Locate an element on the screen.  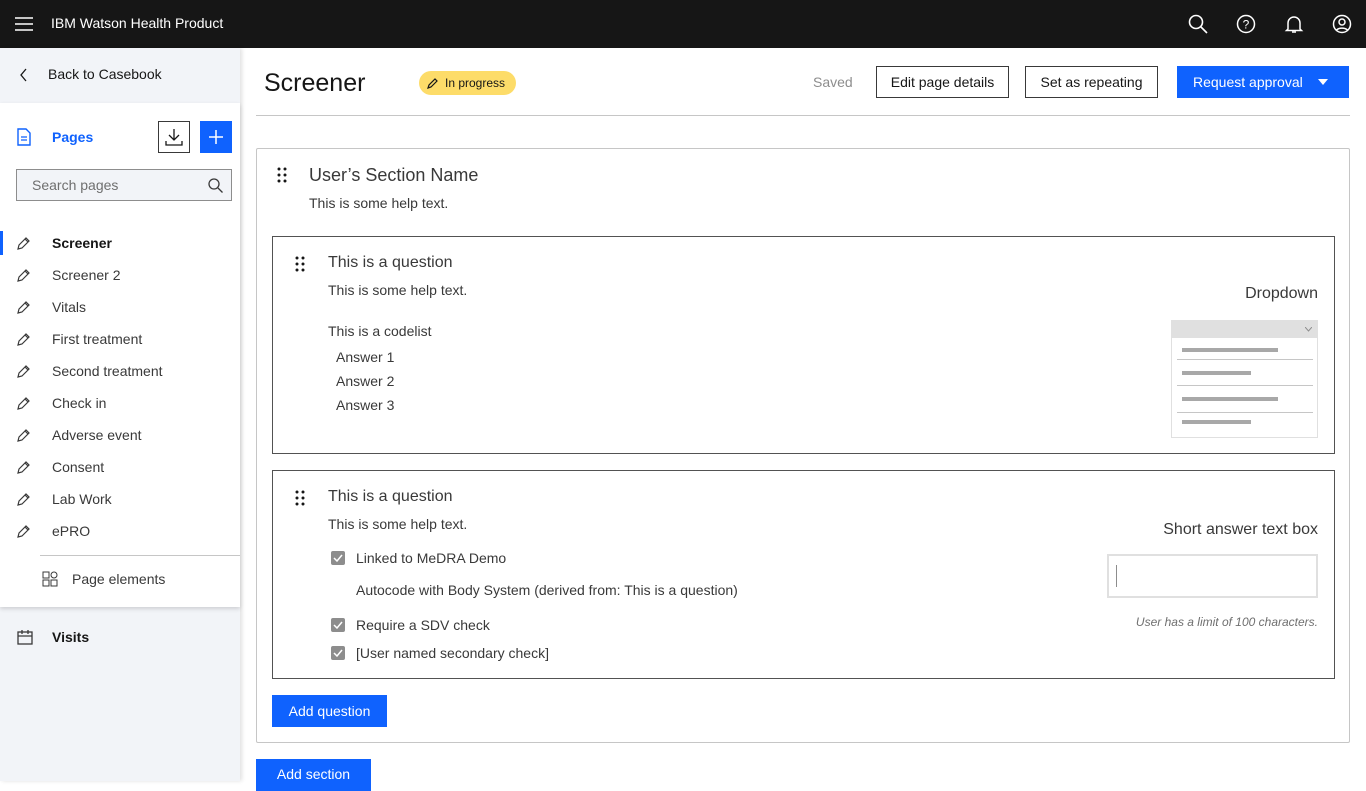
sidebar-item-check-in: Check in is located at coordinates (120, 403).